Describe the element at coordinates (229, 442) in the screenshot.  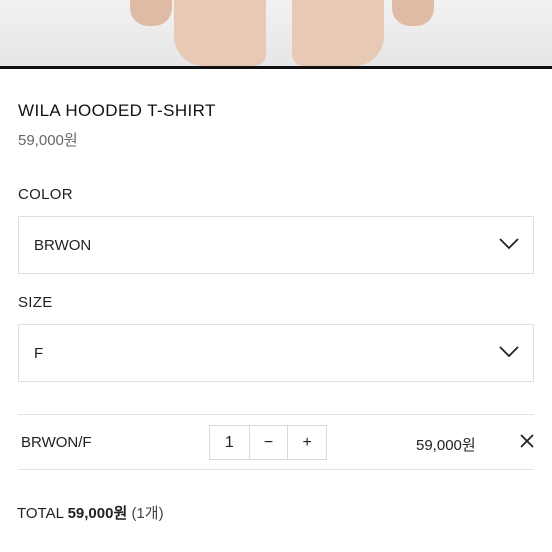
I see `quantity-value: 1` at that location.